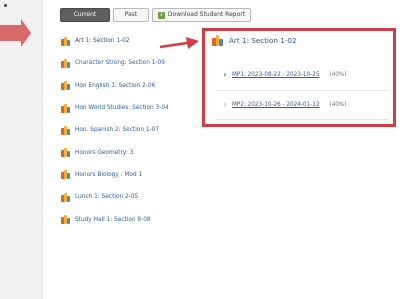 This screenshot has height=299, width=403. I want to click on center-annotation-arrowhead, so click(192, 43).